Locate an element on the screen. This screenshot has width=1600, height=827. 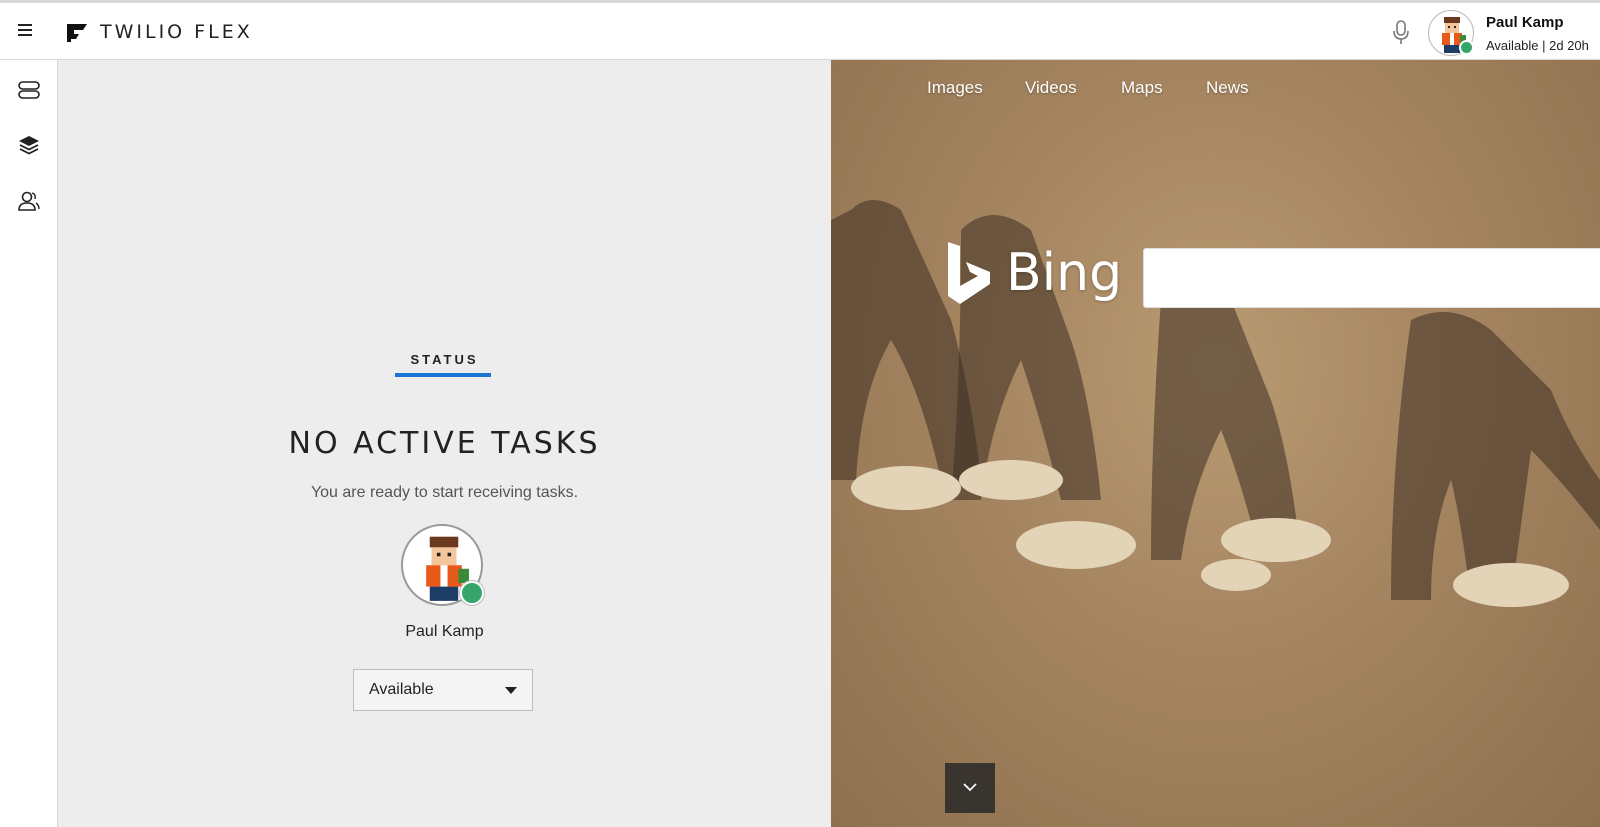
agent-desktop-icon is located at coordinates (29, 90).